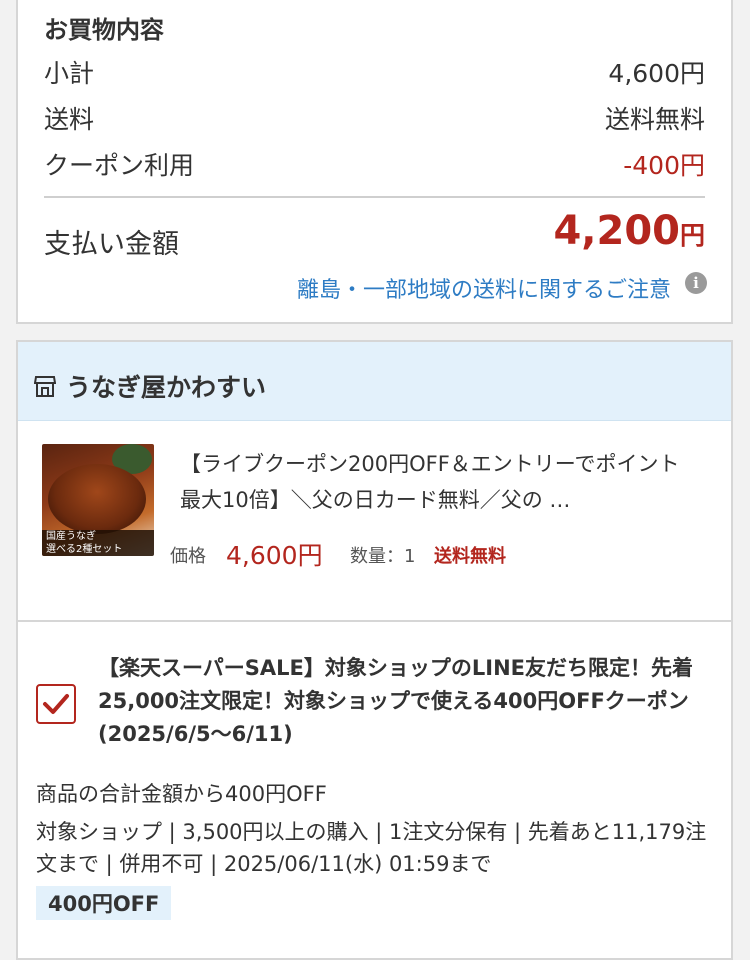  What do you see at coordinates (104, 903) in the screenshot?
I see `coupon-discount-badge: 400円OFF` at bounding box center [104, 903].